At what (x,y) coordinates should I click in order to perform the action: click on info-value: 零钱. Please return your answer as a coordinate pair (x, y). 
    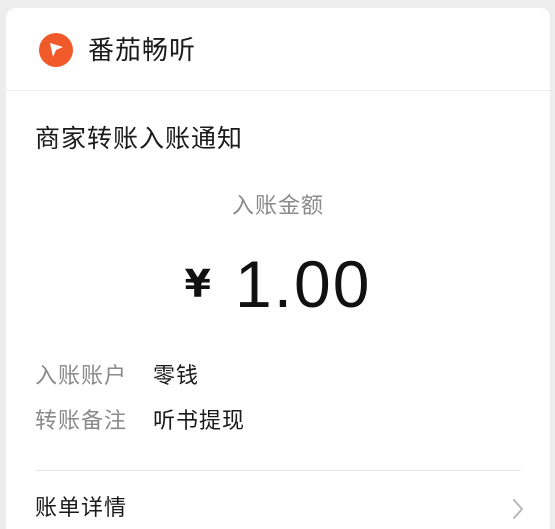
    Looking at the image, I should click on (176, 376).